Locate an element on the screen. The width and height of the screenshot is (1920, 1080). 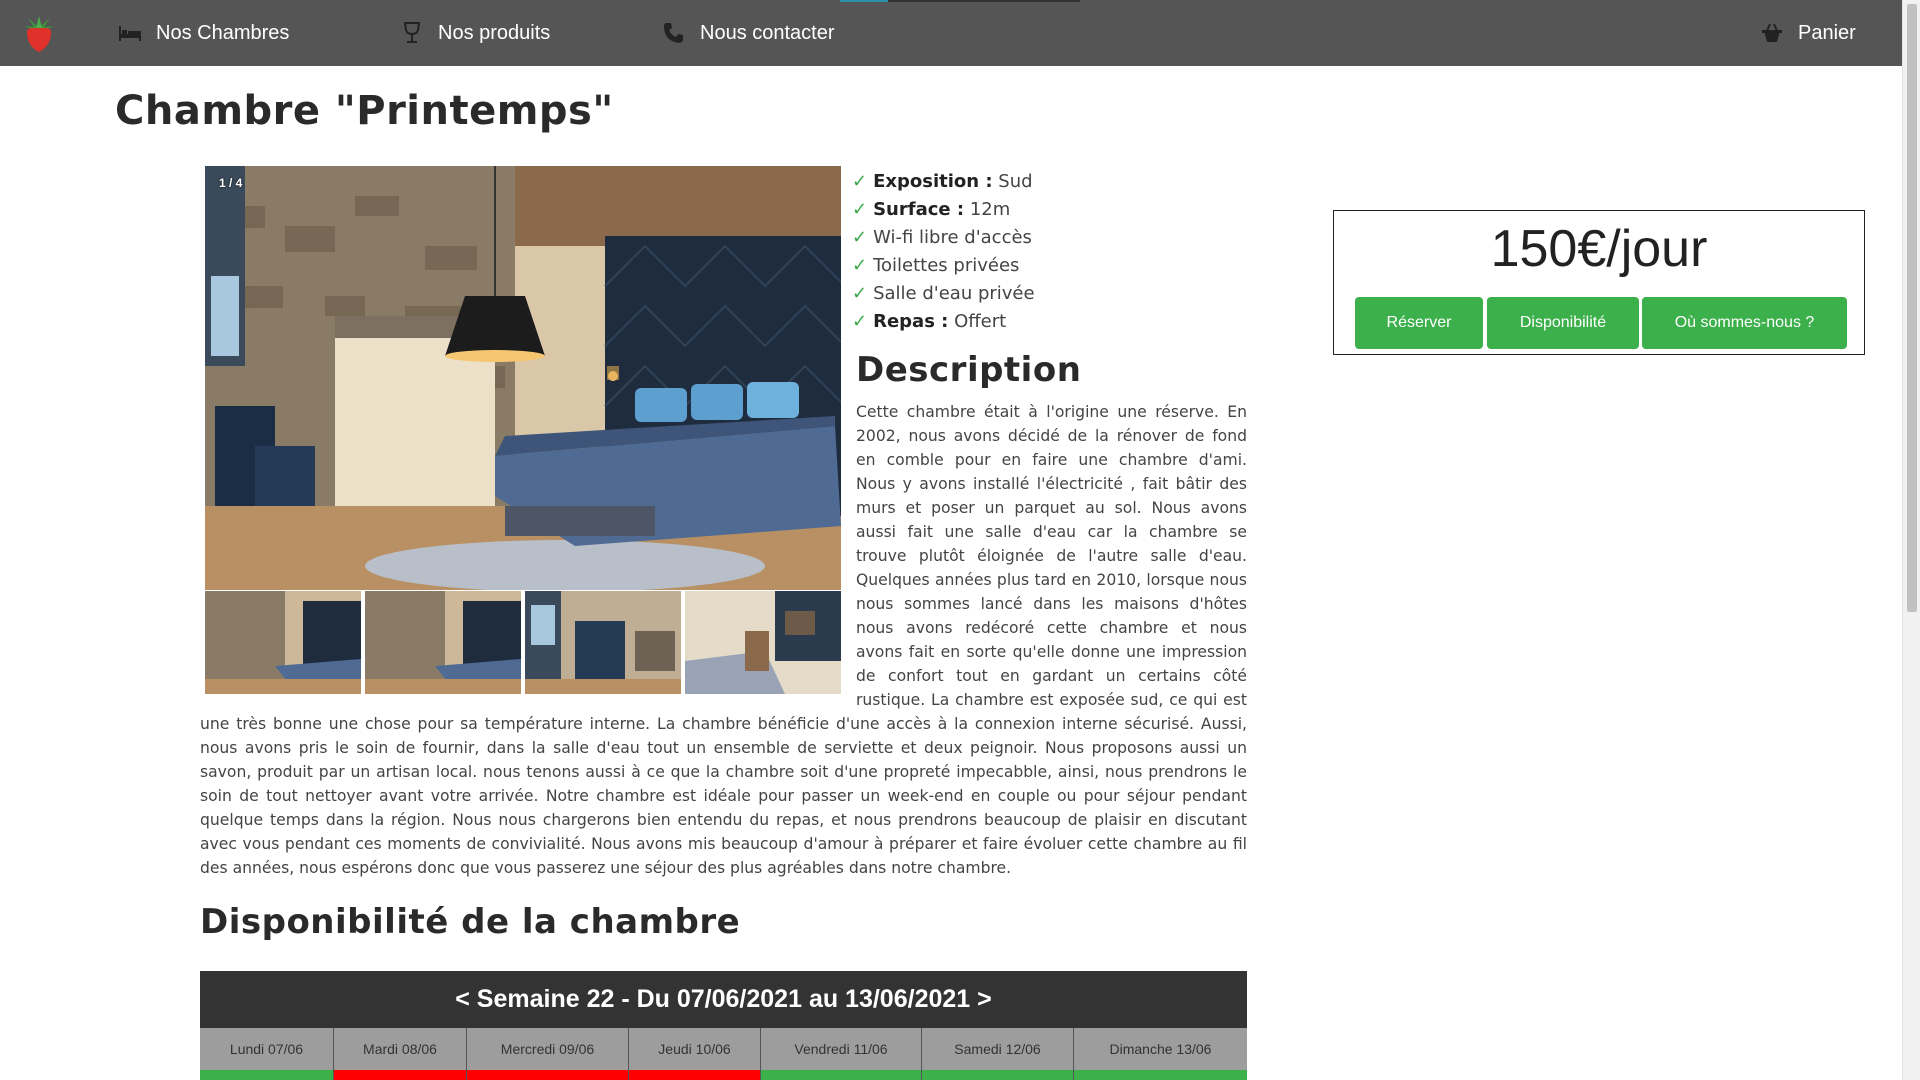
calendar-day: Mardi 08/06 is located at coordinates (400, 1049).